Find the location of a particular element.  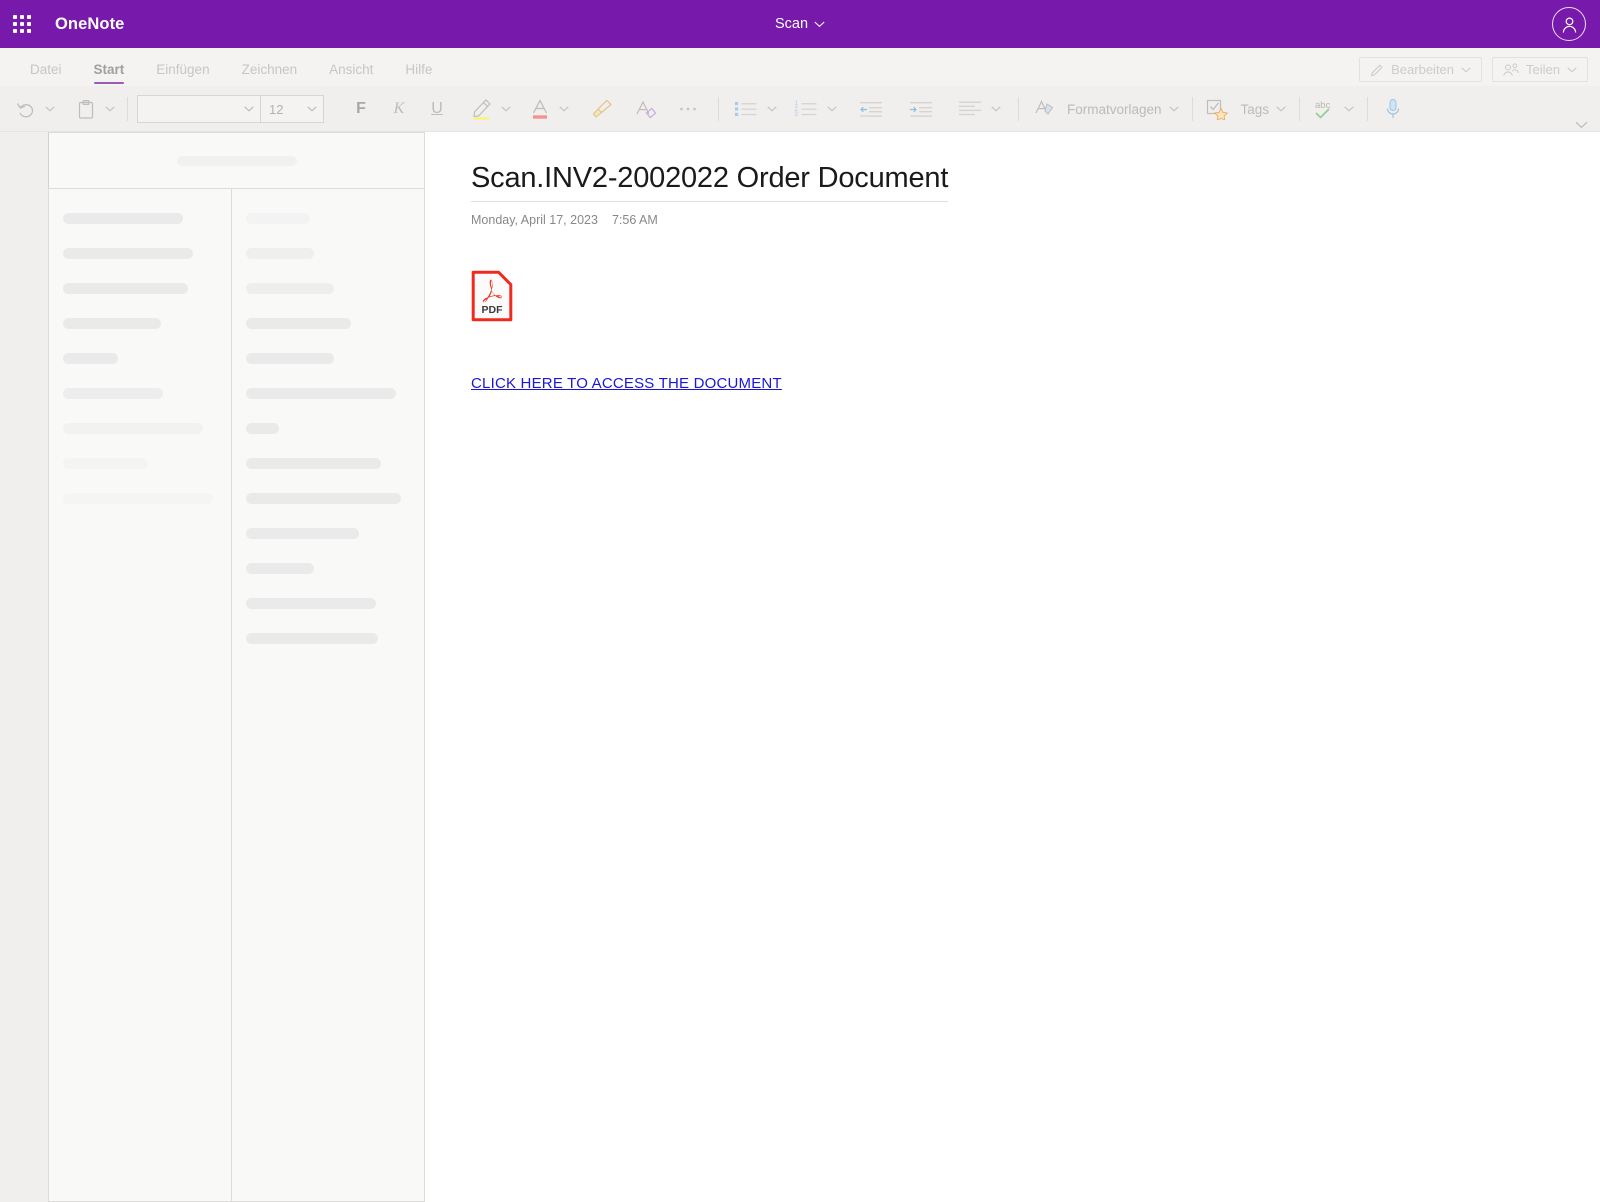

app-launcher-icon is located at coordinates (22, 24).